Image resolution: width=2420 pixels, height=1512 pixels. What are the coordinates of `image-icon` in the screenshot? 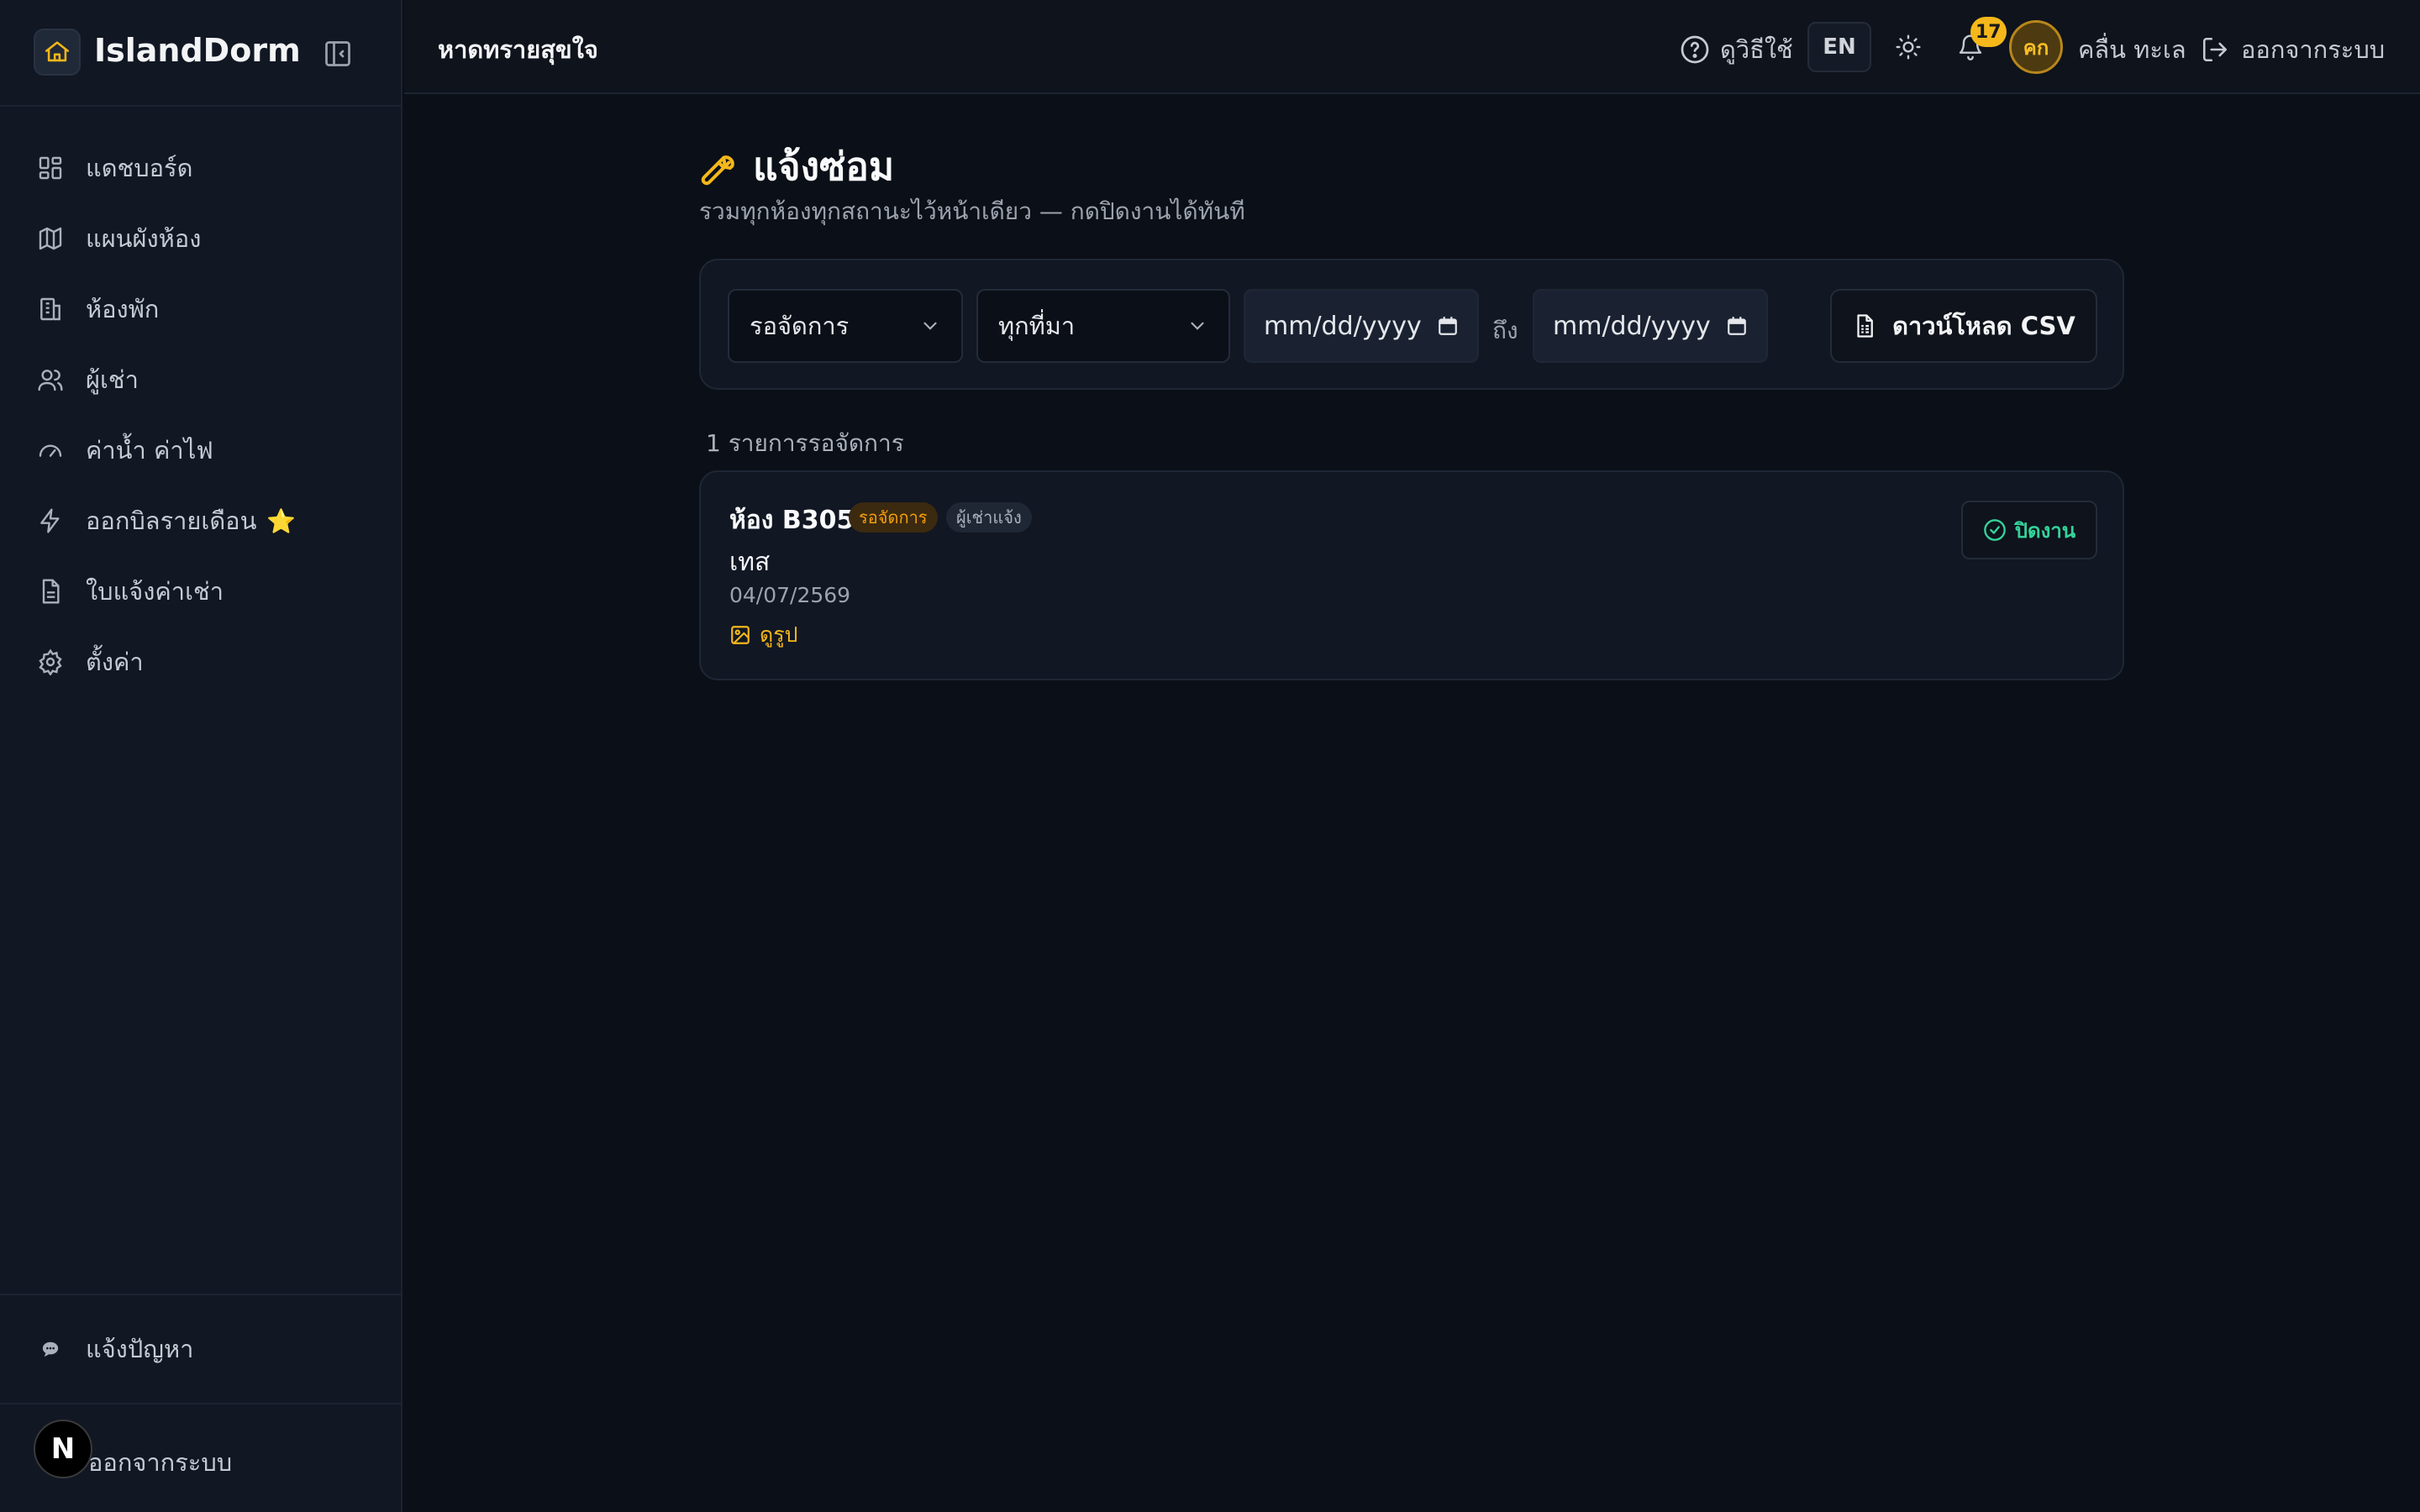 It's located at (740, 635).